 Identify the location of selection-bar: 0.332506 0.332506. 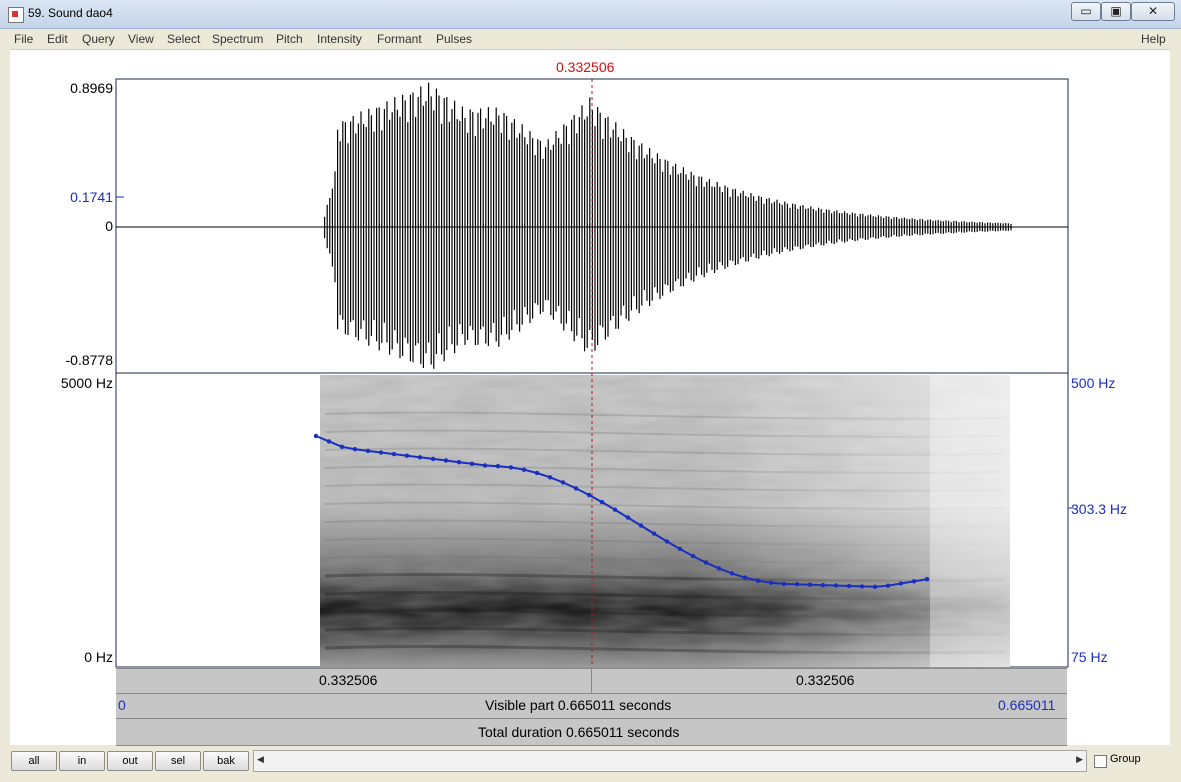
(591, 680).